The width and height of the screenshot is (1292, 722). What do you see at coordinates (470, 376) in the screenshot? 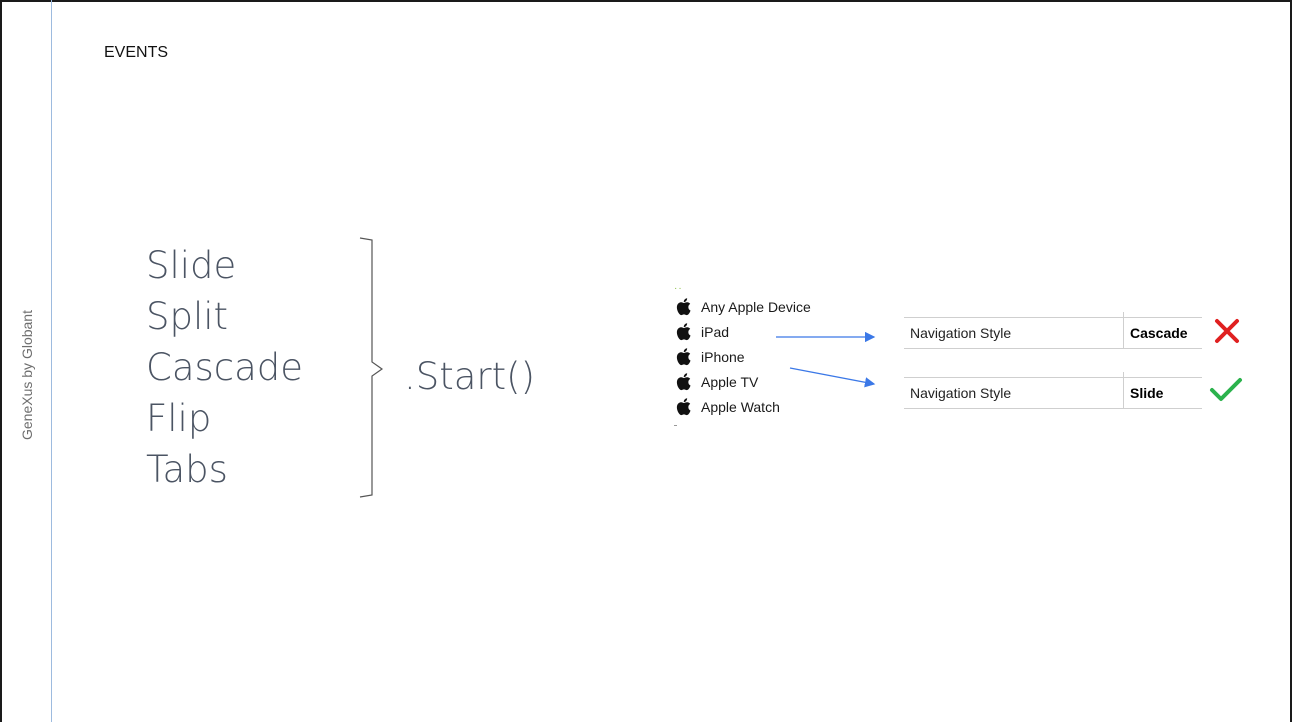
I see `start-method: .Start()` at bounding box center [470, 376].